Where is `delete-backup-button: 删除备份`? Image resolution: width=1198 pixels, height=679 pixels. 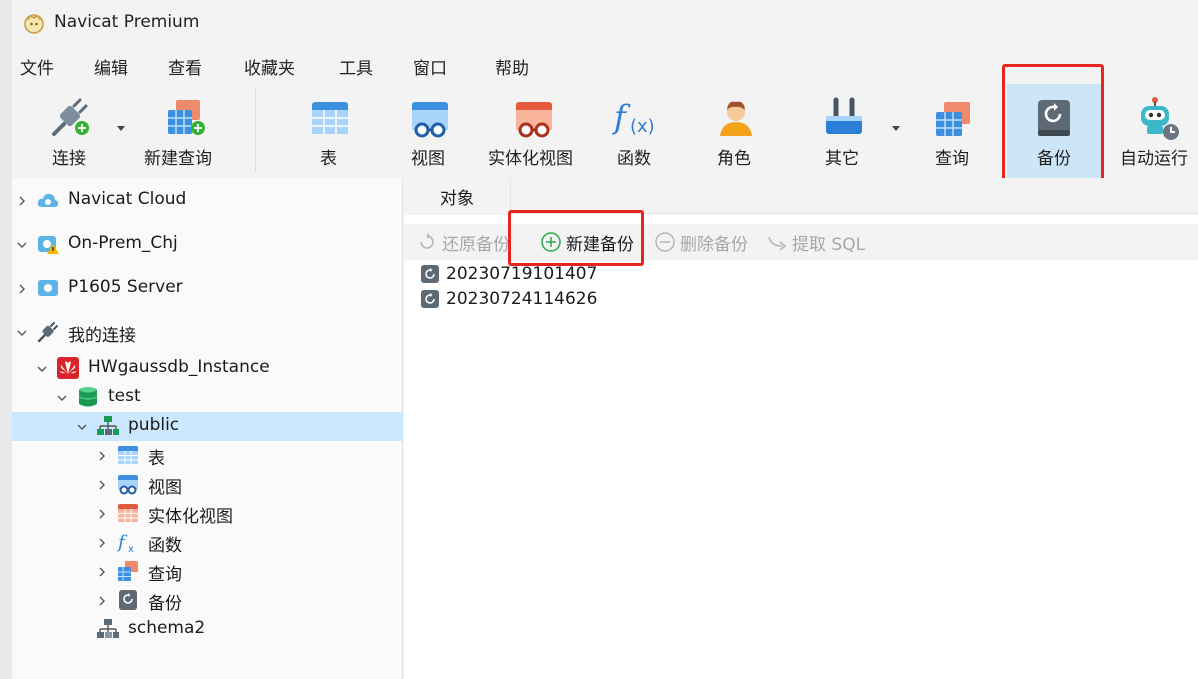 delete-backup-button: 删除备份 is located at coordinates (701, 242).